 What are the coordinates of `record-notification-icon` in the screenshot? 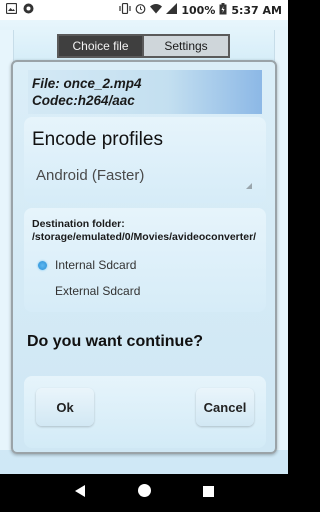 It's located at (28, 10).